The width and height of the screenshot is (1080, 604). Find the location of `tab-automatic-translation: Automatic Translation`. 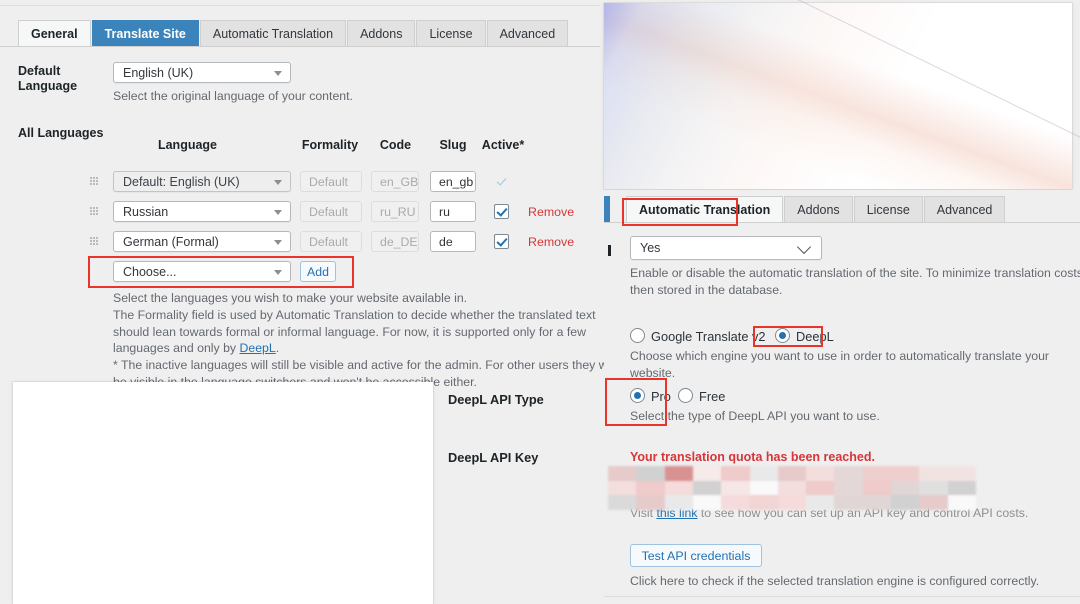

tab-automatic-translation: Automatic Translation is located at coordinates (273, 33).